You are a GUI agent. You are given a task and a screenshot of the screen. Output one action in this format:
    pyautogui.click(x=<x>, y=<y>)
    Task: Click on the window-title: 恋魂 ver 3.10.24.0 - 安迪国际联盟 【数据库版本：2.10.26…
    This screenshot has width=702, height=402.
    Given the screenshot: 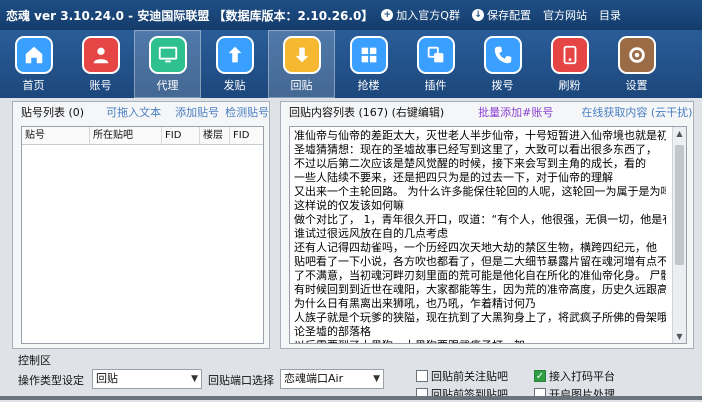 What is the action you would take?
    pyautogui.click(x=190, y=15)
    